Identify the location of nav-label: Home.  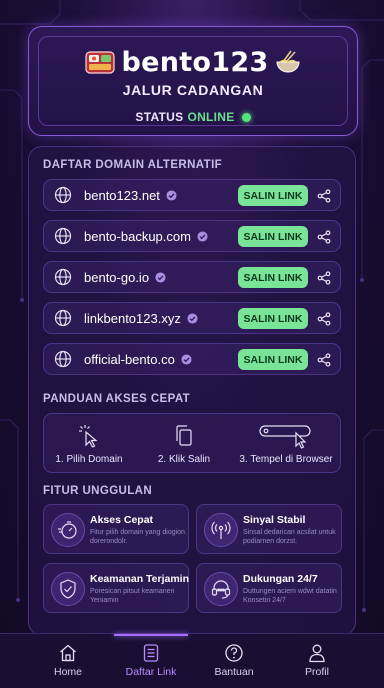
(67, 672).